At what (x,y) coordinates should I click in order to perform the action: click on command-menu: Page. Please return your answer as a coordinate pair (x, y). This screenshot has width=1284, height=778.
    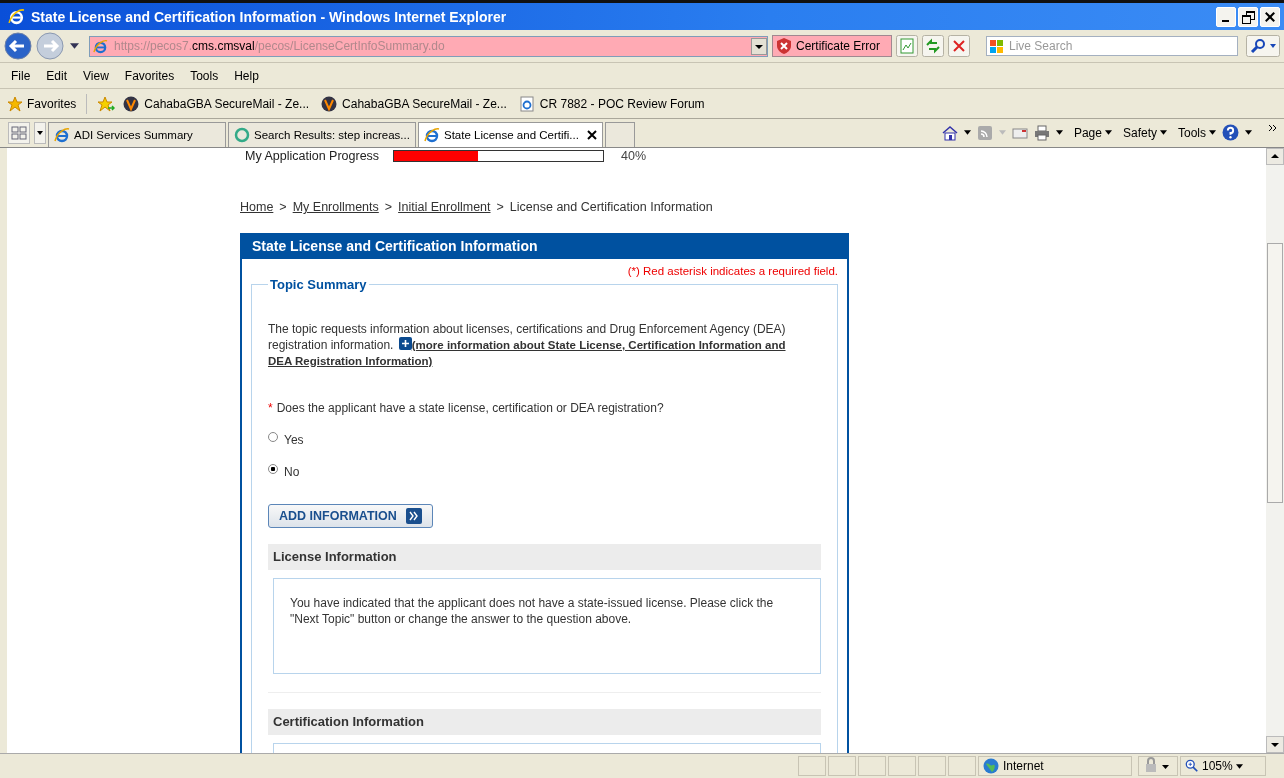
    Looking at the image, I should click on (1092, 132).